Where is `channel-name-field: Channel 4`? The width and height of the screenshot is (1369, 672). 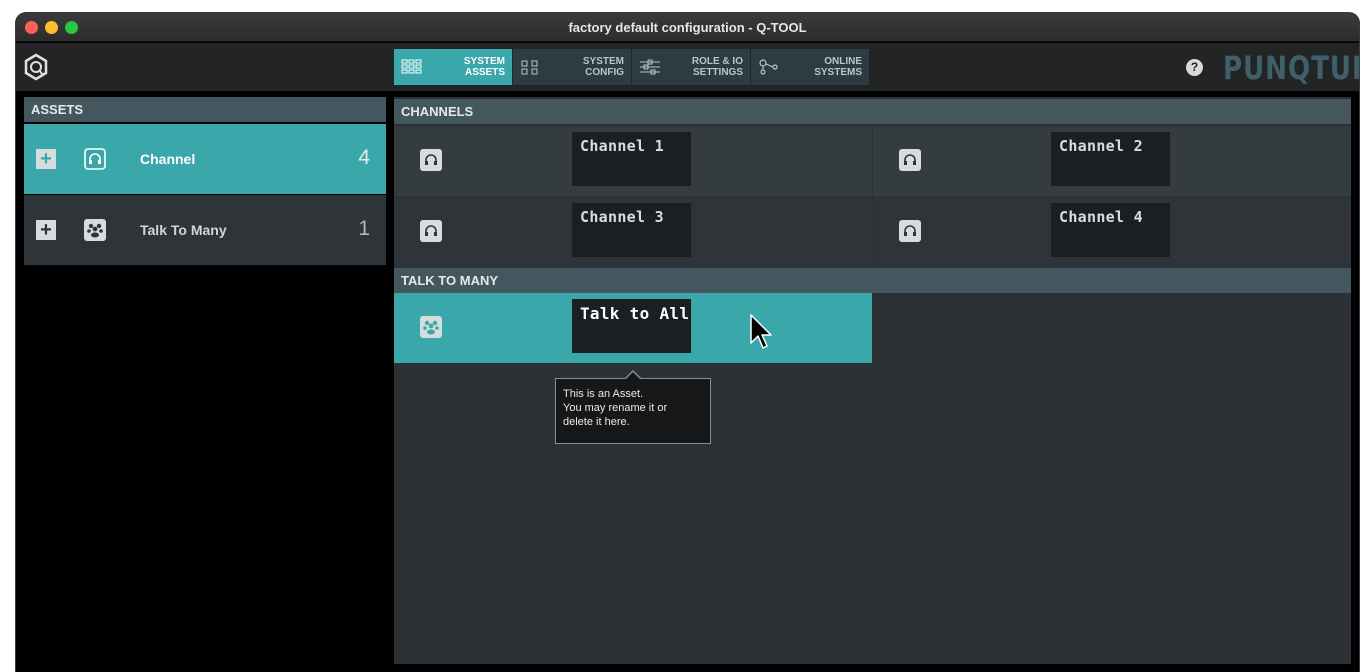 channel-name-field: Channel 4 is located at coordinates (1110, 230).